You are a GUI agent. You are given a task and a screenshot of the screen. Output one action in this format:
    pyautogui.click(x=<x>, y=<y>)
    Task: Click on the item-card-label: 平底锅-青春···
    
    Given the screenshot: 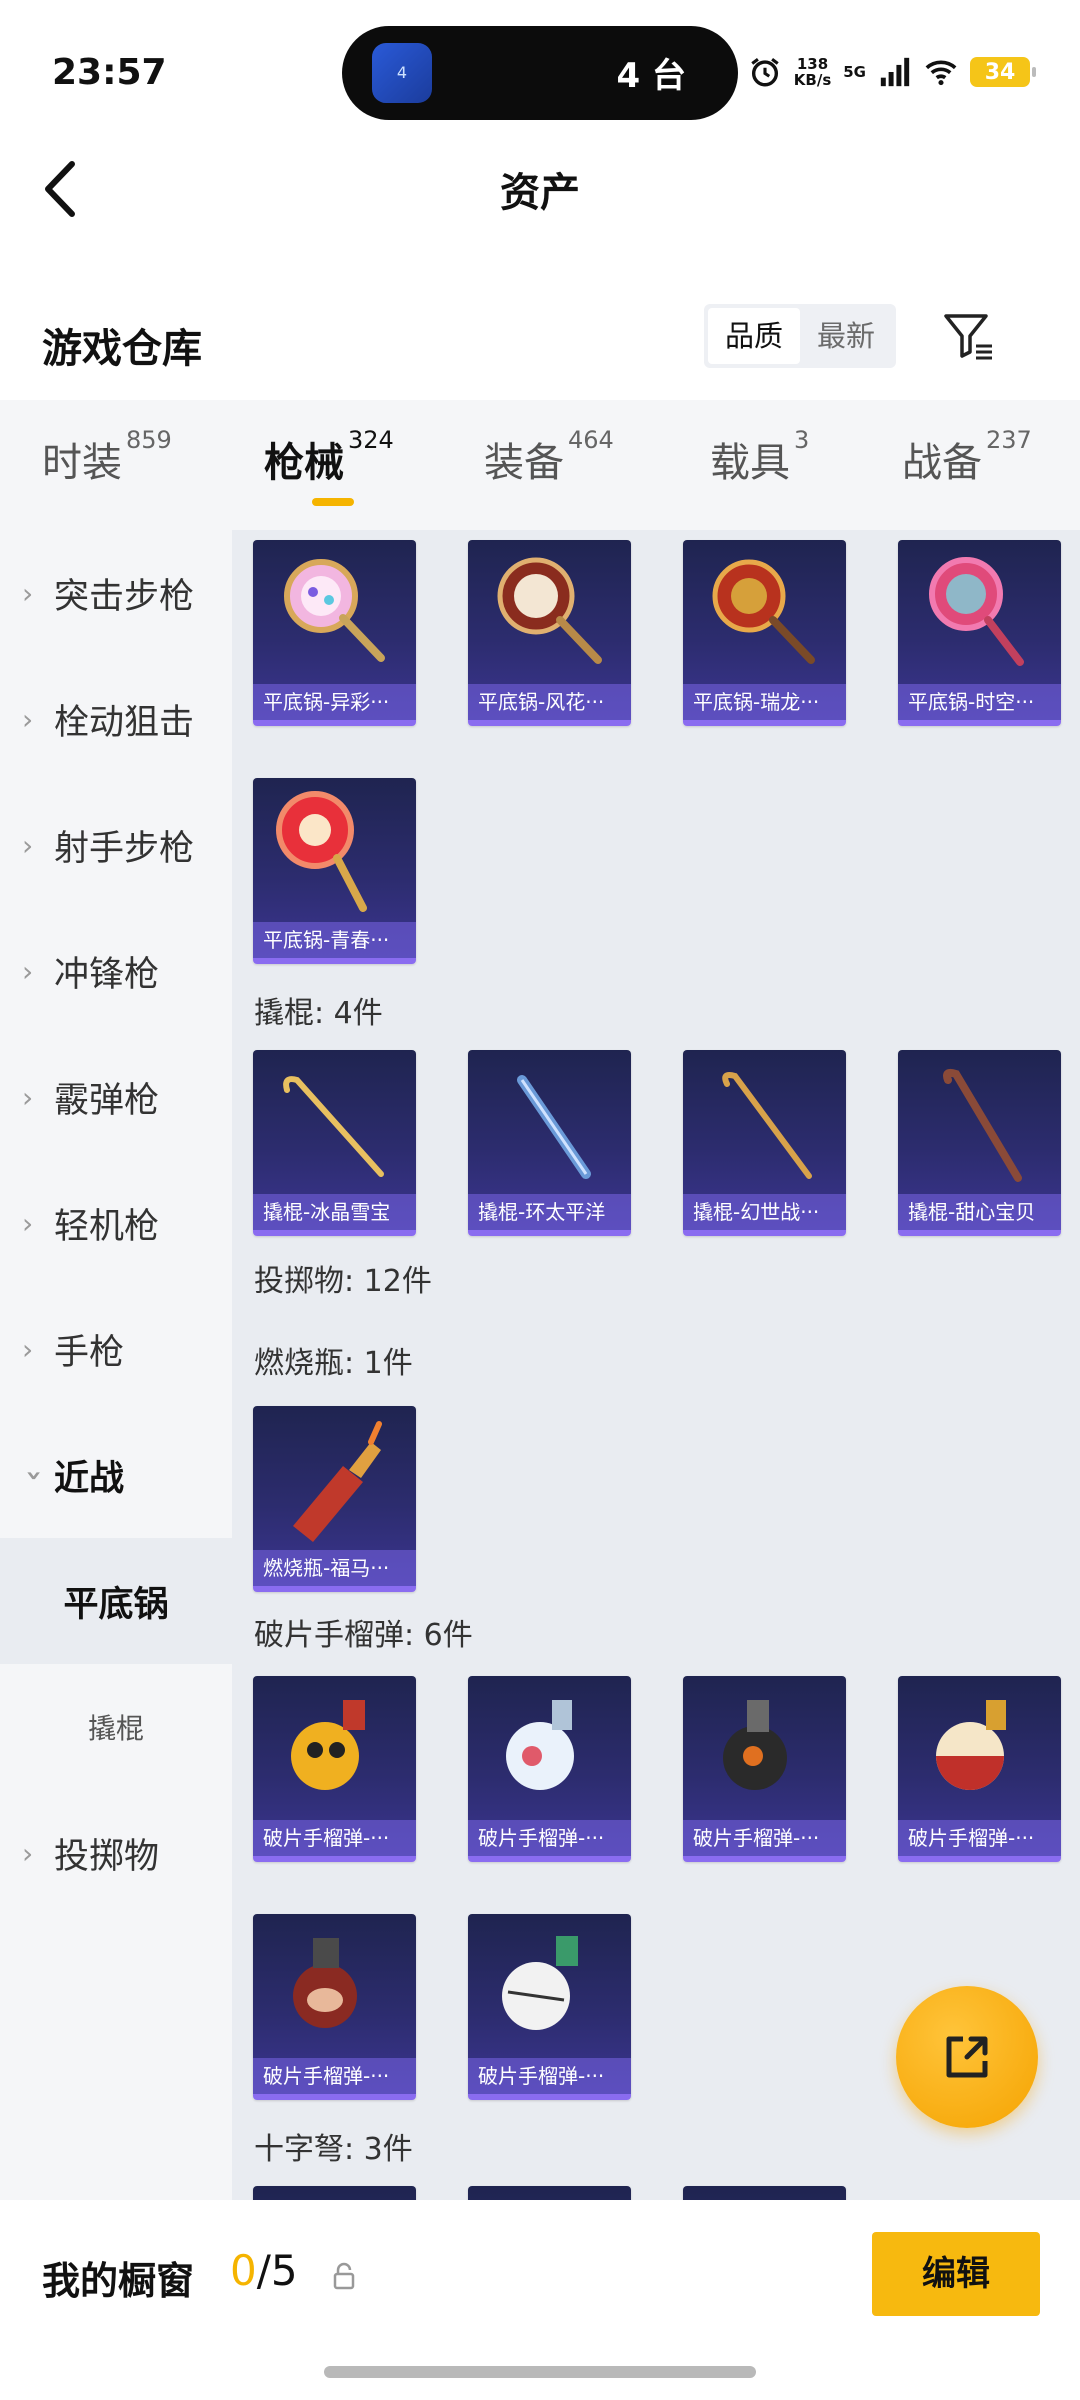 What is the action you would take?
    pyautogui.click(x=334, y=940)
    